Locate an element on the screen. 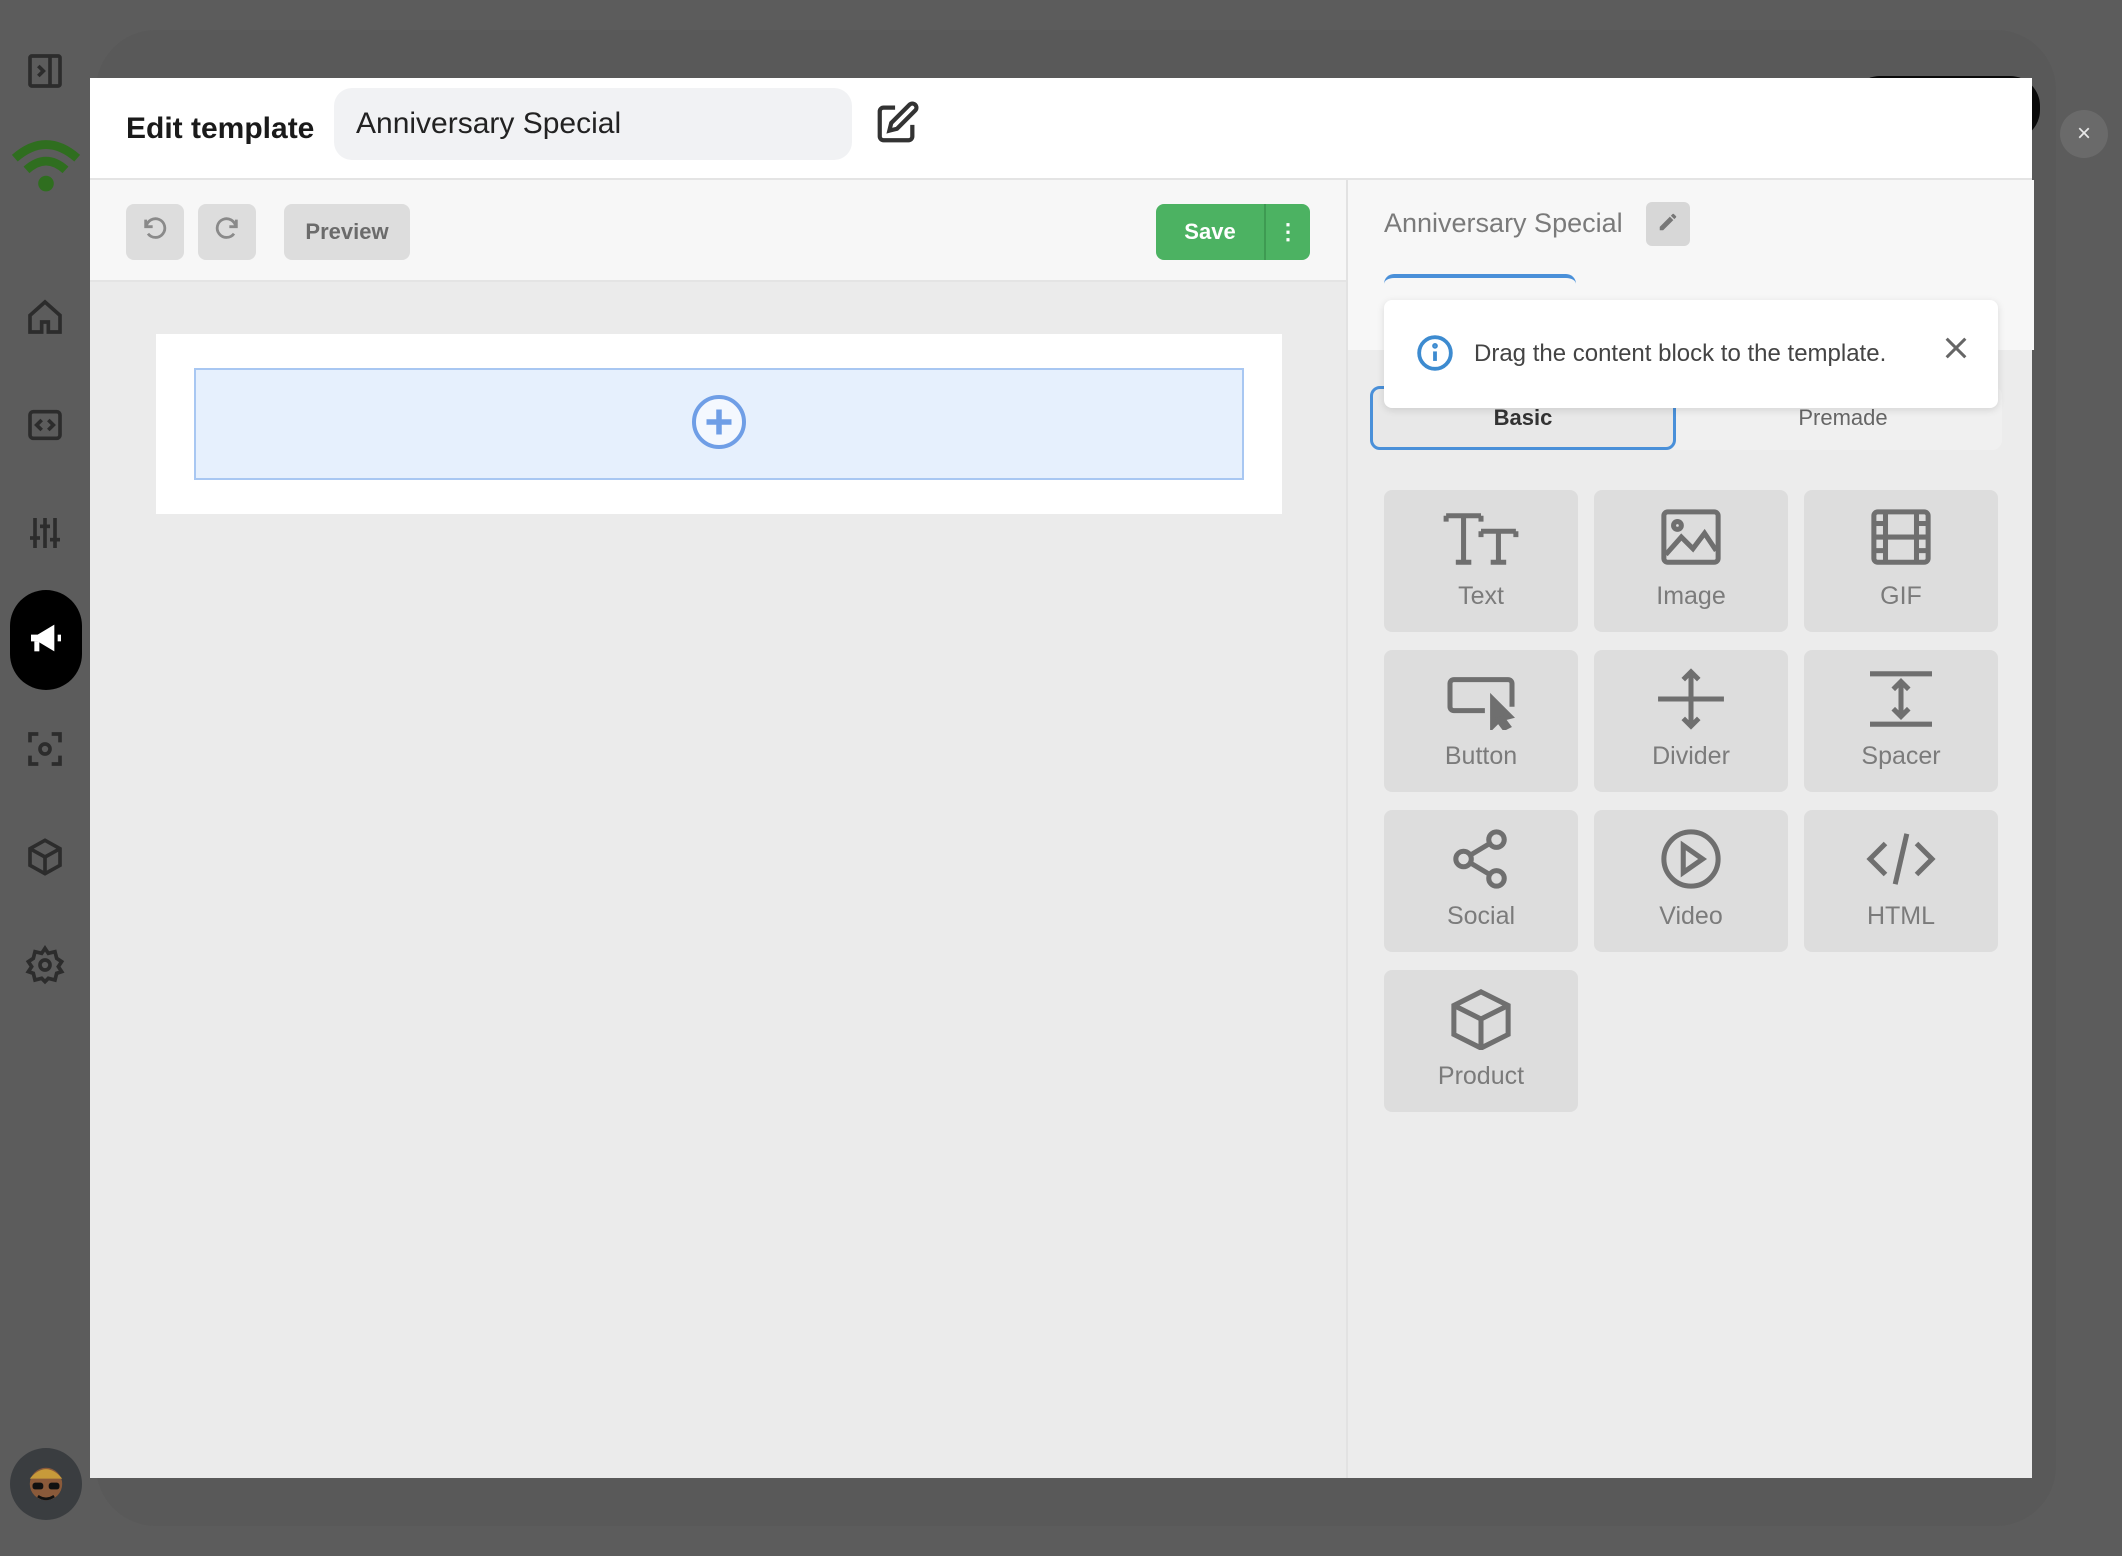 This screenshot has height=1556, width=2122. content-drop-zone is located at coordinates (719, 424).